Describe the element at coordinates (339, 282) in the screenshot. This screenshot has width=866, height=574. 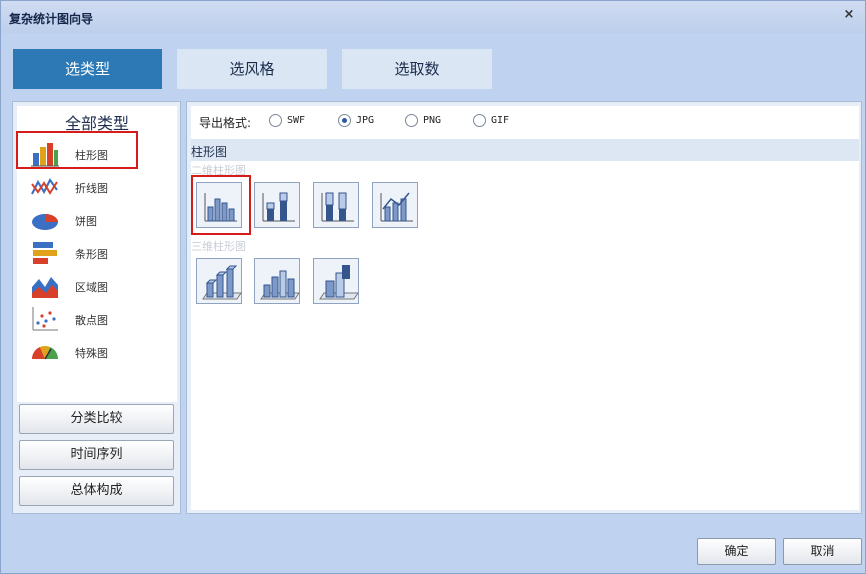
I see `percent-stacked-column-3d-icon` at that location.